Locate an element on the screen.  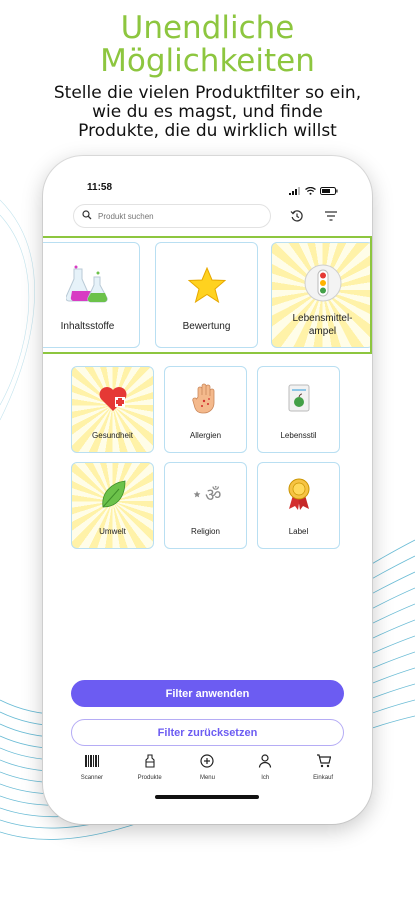
filter-label-ampel-line2: ampel is located at coordinates (322, 331).